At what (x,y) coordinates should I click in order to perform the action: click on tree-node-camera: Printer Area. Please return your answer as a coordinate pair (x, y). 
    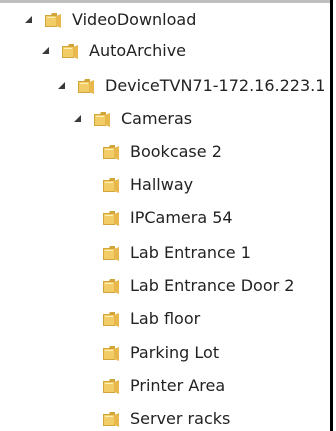
    Looking at the image, I should click on (157, 386).